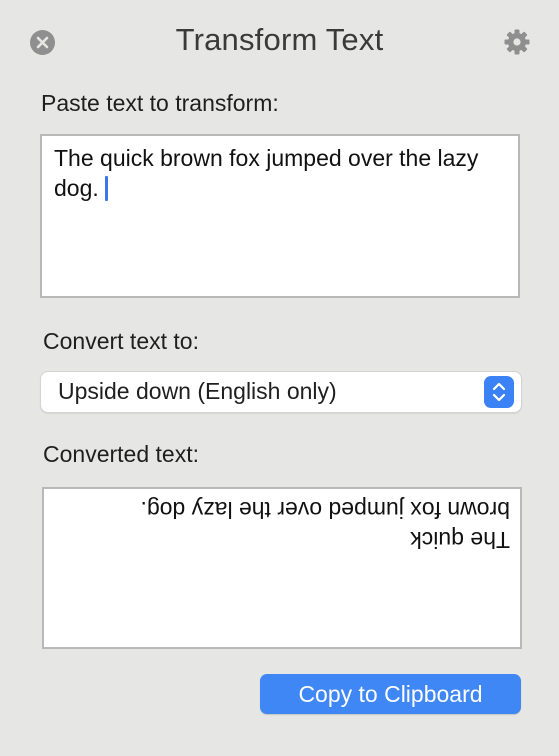 The image size is (559, 756). What do you see at coordinates (517, 42) in the screenshot?
I see `gear-icon` at bounding box center [517, 42].